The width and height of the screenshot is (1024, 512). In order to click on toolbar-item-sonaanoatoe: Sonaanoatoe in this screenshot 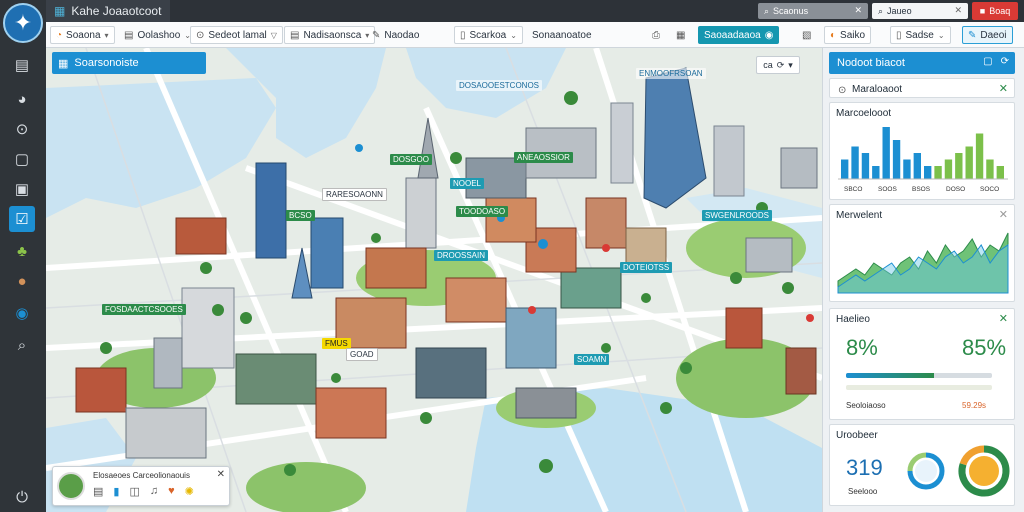, I will do `click(562, 35)`.